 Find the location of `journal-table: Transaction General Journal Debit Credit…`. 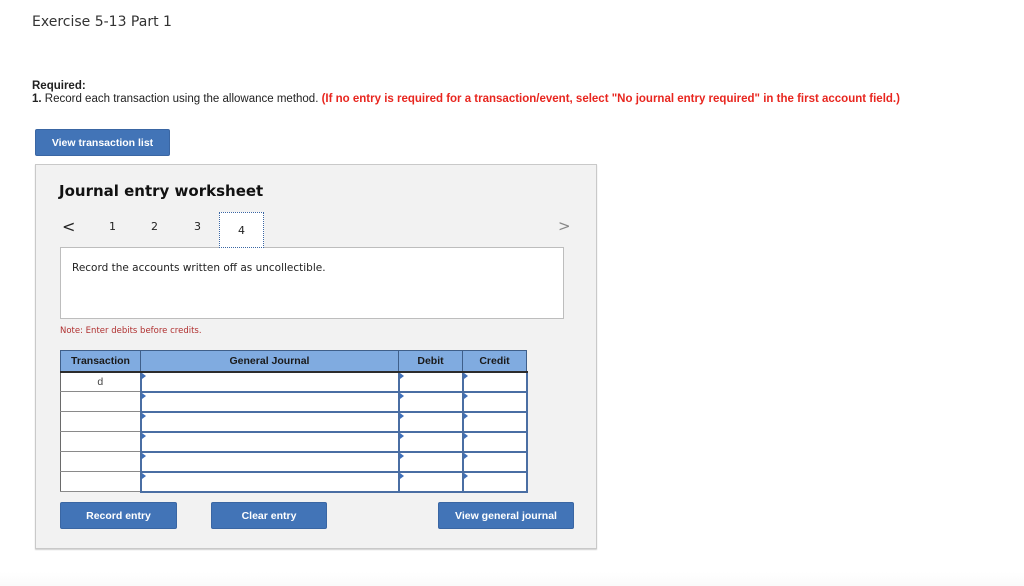

journal-table: Transaction General Journal Debit Credit… is located at coordinates (294, 421).